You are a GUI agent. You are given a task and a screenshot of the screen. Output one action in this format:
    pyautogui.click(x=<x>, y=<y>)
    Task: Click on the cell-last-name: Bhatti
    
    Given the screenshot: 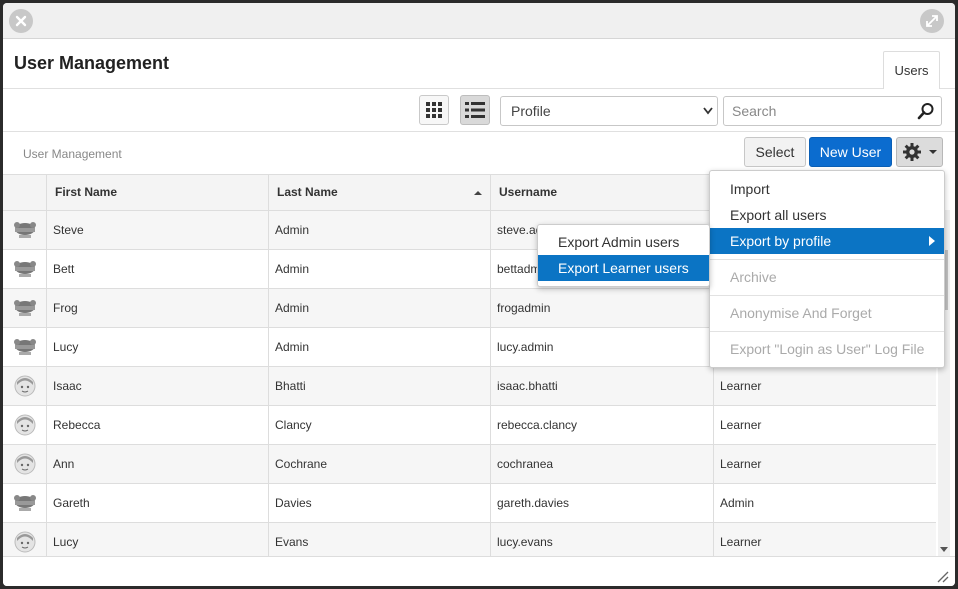 What is the action you would take?
    pyautogui.click(x=379, y=386)
    